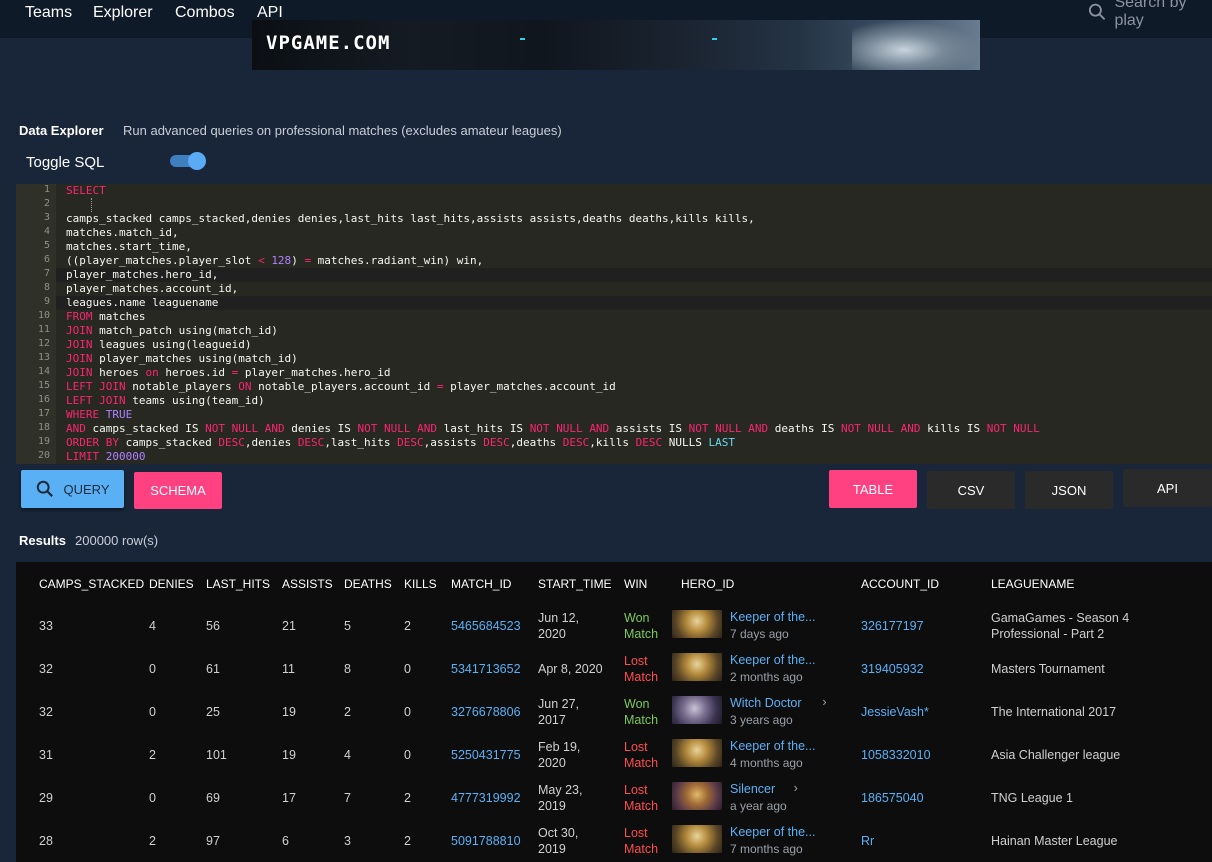 The height and width of the screenshot is (862, 1212). I want to click on line-number: 18, so click(43, 427).